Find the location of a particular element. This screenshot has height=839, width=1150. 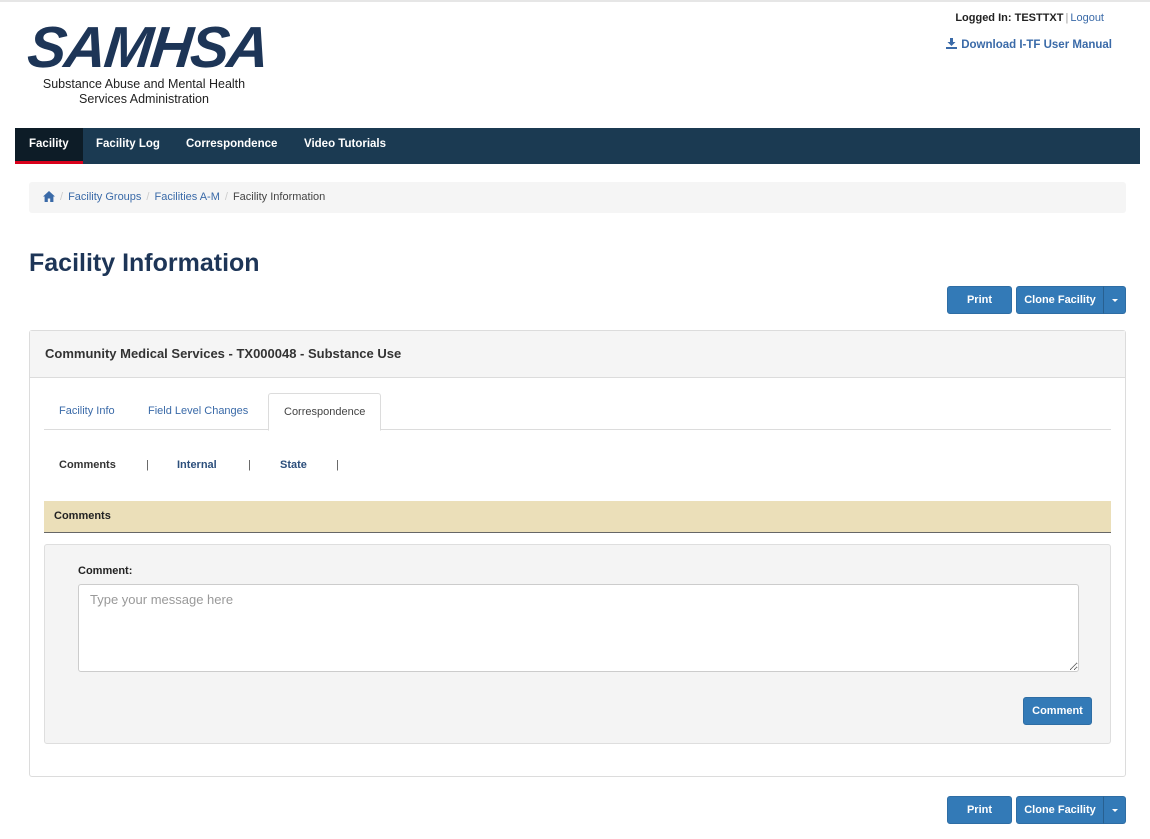

breadcrumb-facility-groups: Facility Groups is located at coordinates (104, 197).